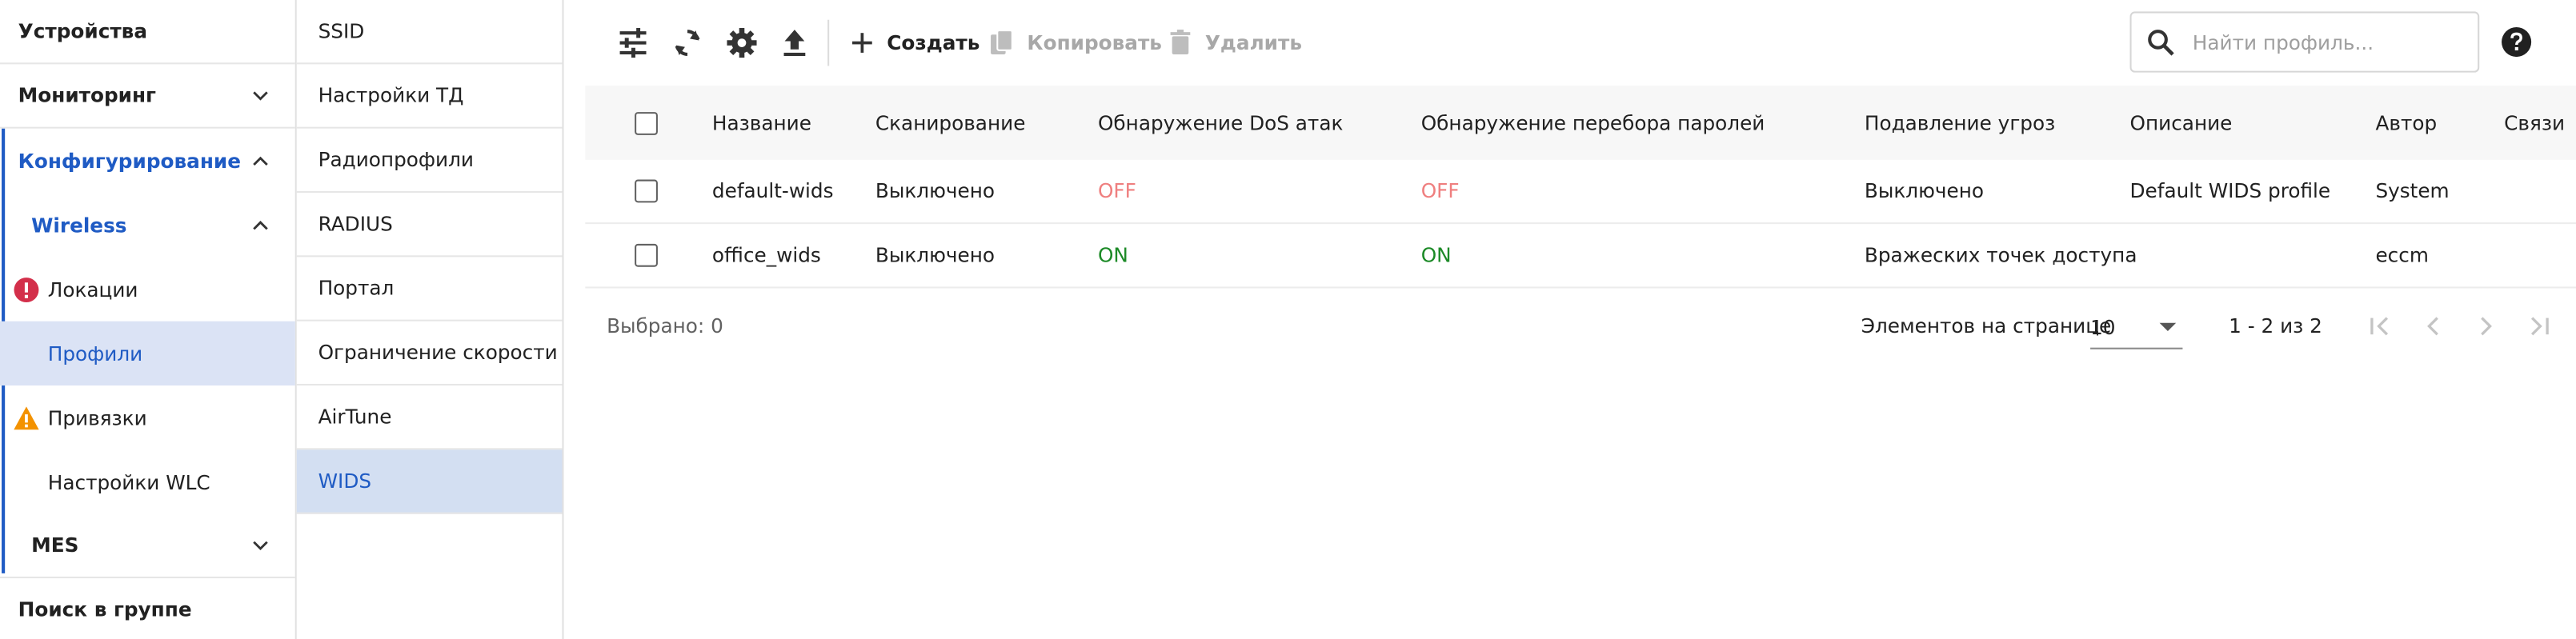 The width and height of the screenshot is (2576, 639). I want to click on menu-item-wids: WIDS, so click(429, 481).